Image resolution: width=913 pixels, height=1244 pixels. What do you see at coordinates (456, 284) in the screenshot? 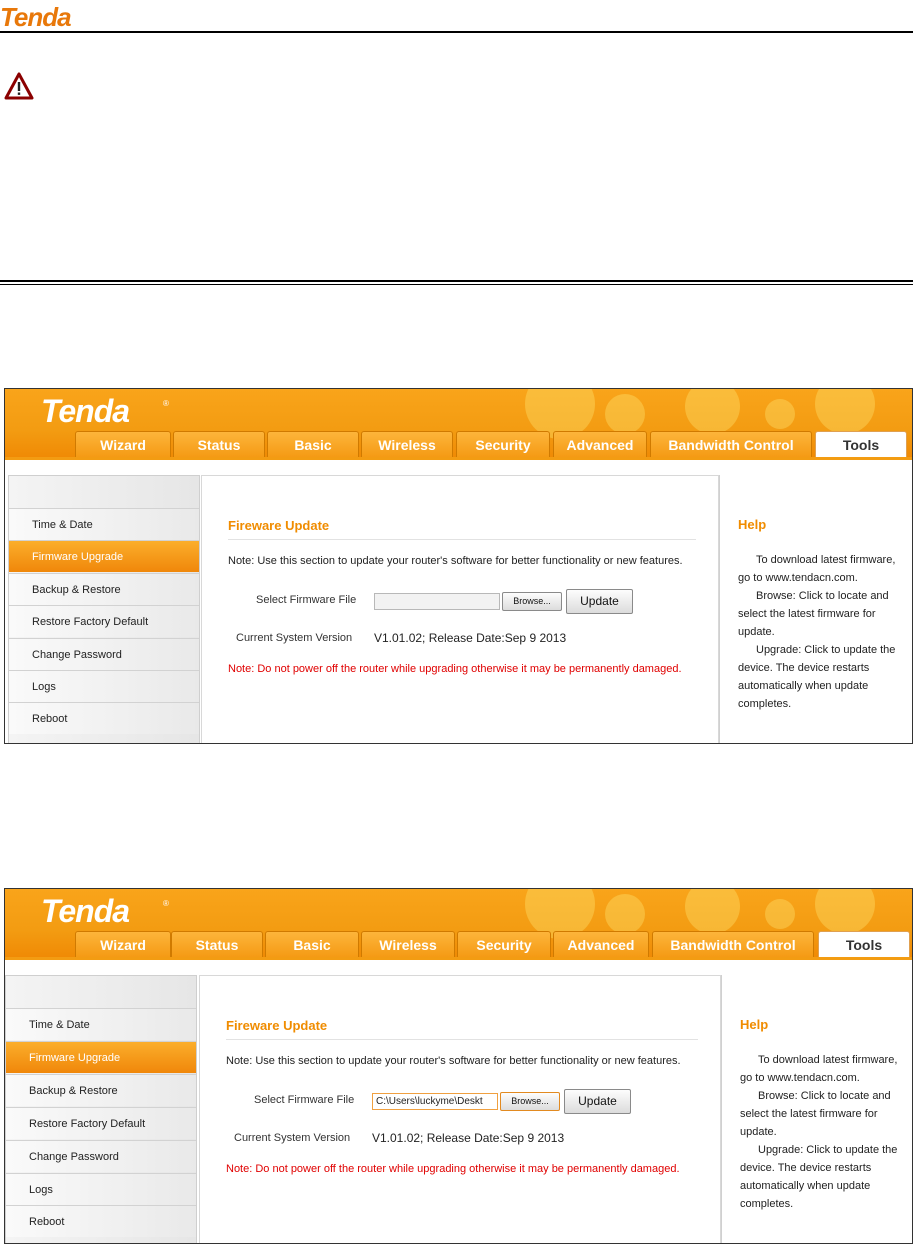
I see `section-divider-thin` at bounding box center [456, 284].